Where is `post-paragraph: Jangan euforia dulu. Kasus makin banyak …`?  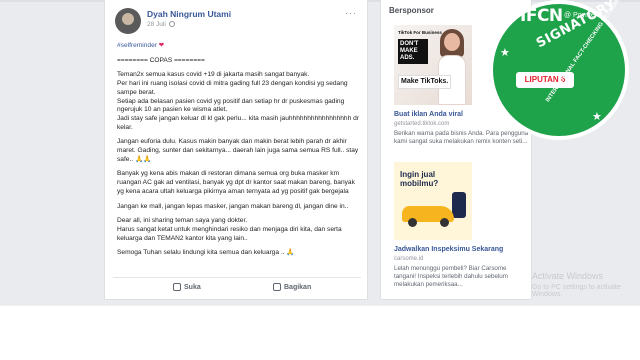 post-paragraph: Jangan euforia dulu. Kasus makin banyak … is located at coordinates (238, 150).